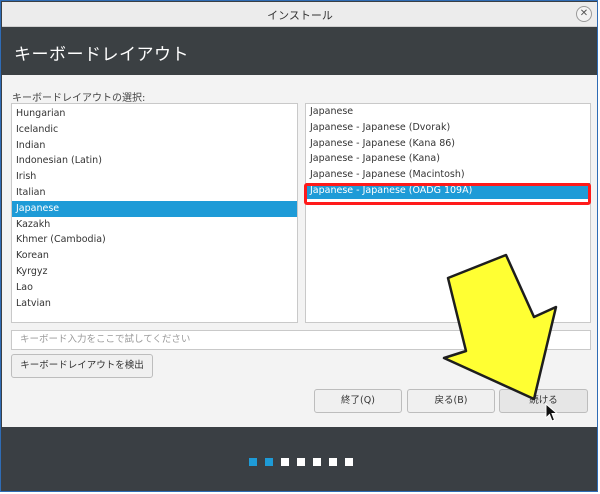 Image resolution: width=600 pixels, height=494 pixels. What do you see at coordinates (552, 412) in the screenshot?
I see `mouse-pointer-icon` at bounding box center [552, 412].